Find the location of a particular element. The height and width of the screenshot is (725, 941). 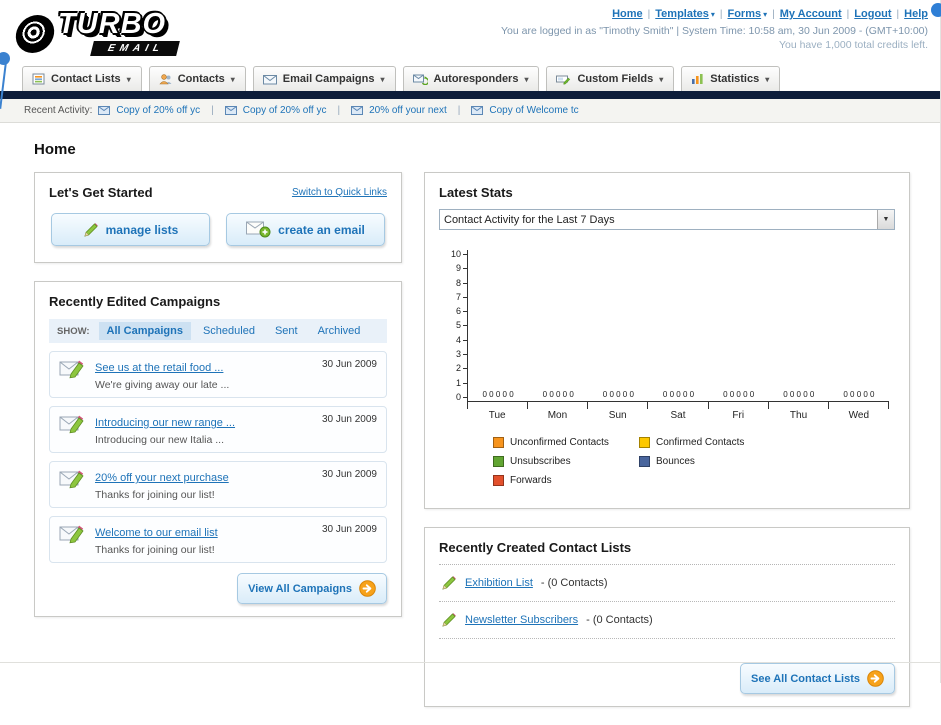

chart-y-axis: 10 9 8 7 6 5 4 3 2 1 0 is located at coordinates (456, 326).